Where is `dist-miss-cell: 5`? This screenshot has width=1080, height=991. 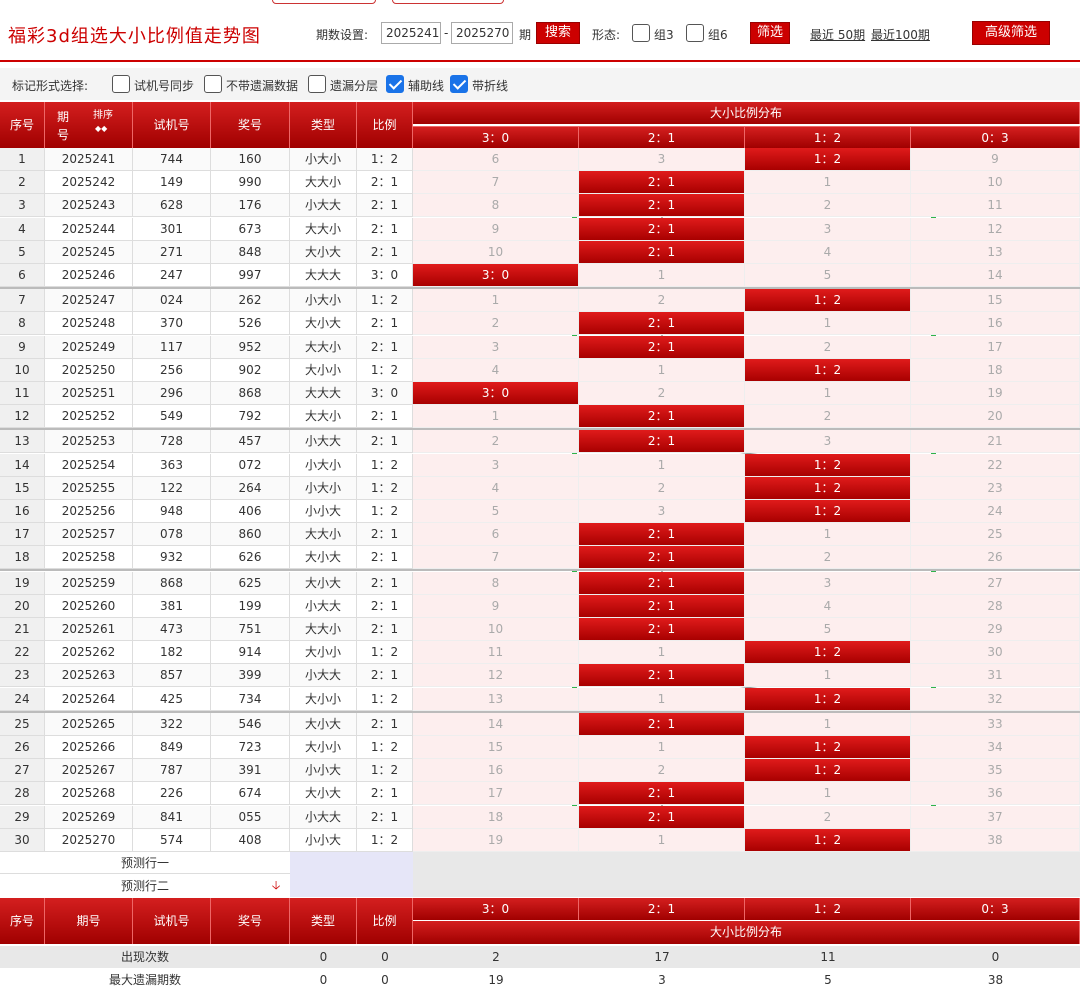
dist-miss-cell: 5 is located at coordinates (828, 275).